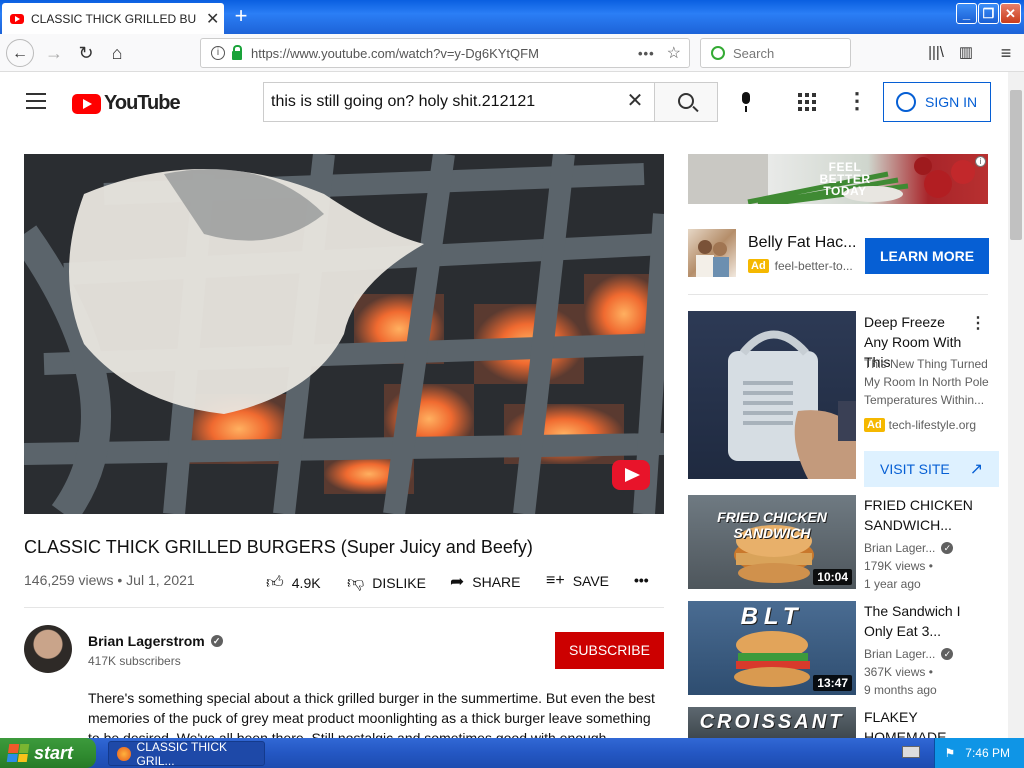  Describe the element at coordinates (635, 101) in the screenshot. I see `clear-search-icon: ✕` at that location.